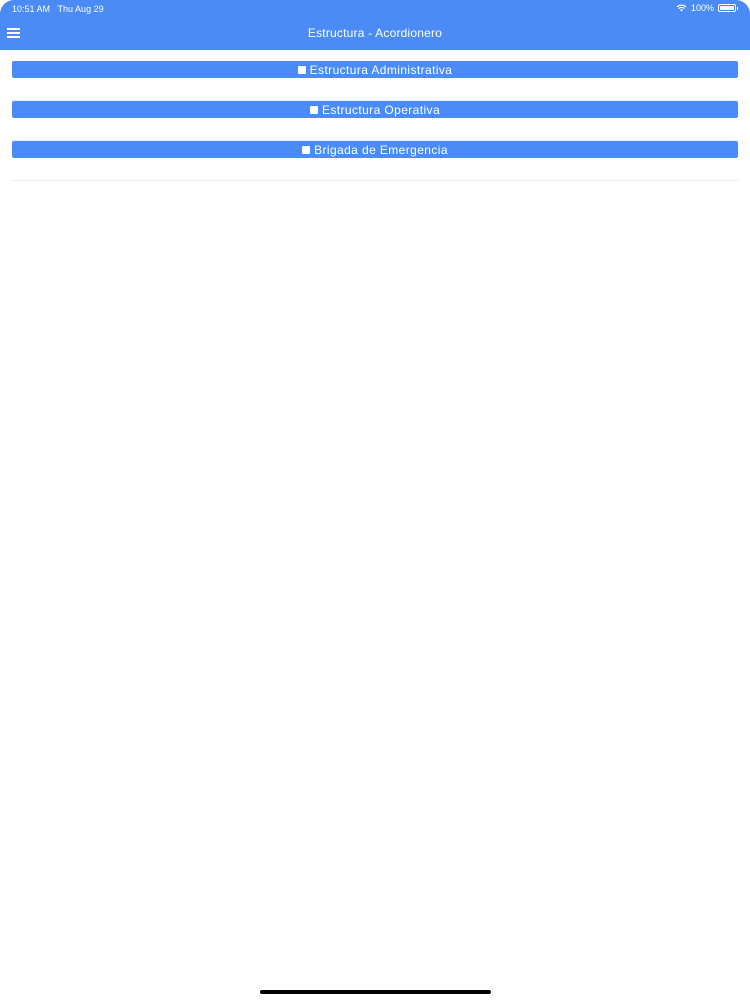 The image size is (750, 1000). I want to click on page-title: Estructura - Acordionero, so click(375, 33).